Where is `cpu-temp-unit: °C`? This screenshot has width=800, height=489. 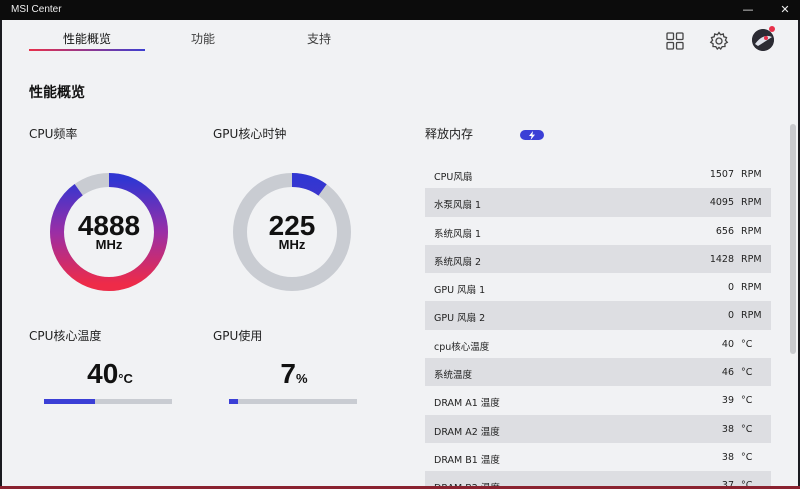 cpu-temp-unit: °C is located at coordinates (125, 378).